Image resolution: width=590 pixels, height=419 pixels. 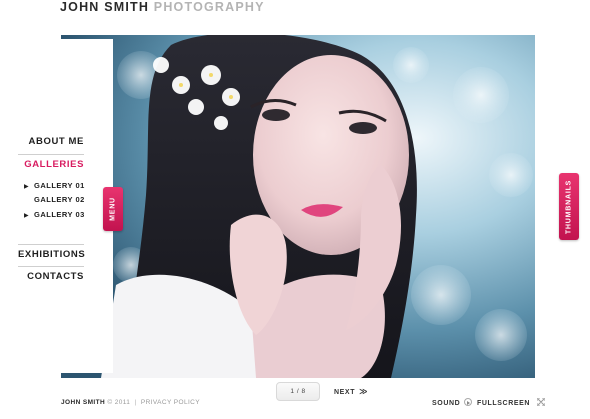 I want to click on submenu-item-gallery-02: GALLERY 02, so click(x=54, y=199).